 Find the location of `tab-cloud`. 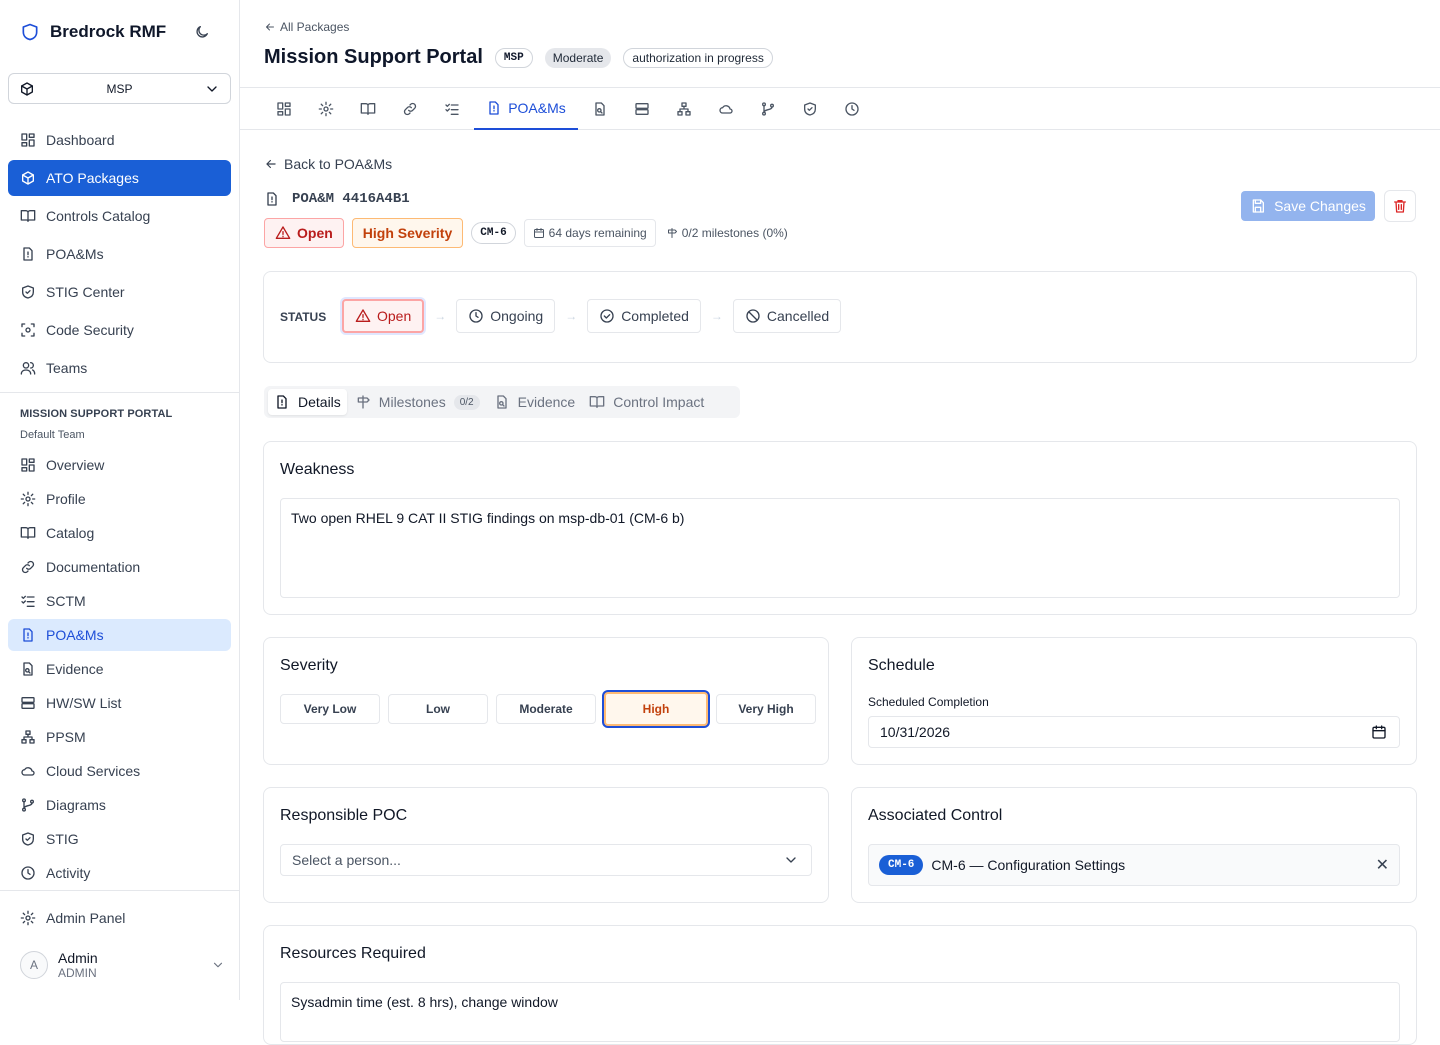

tab-cloud is located at coordinates (726, 109).